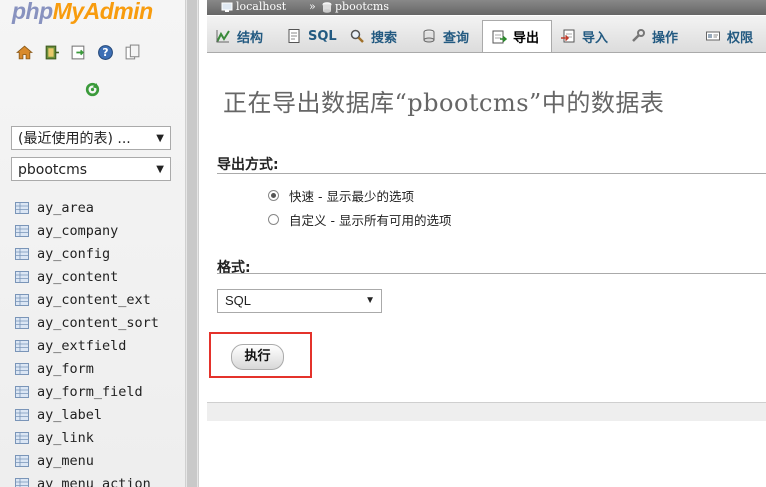  Describe the element at coordinates (429, 36) in the screenshot. I see `query-icon` at that location.